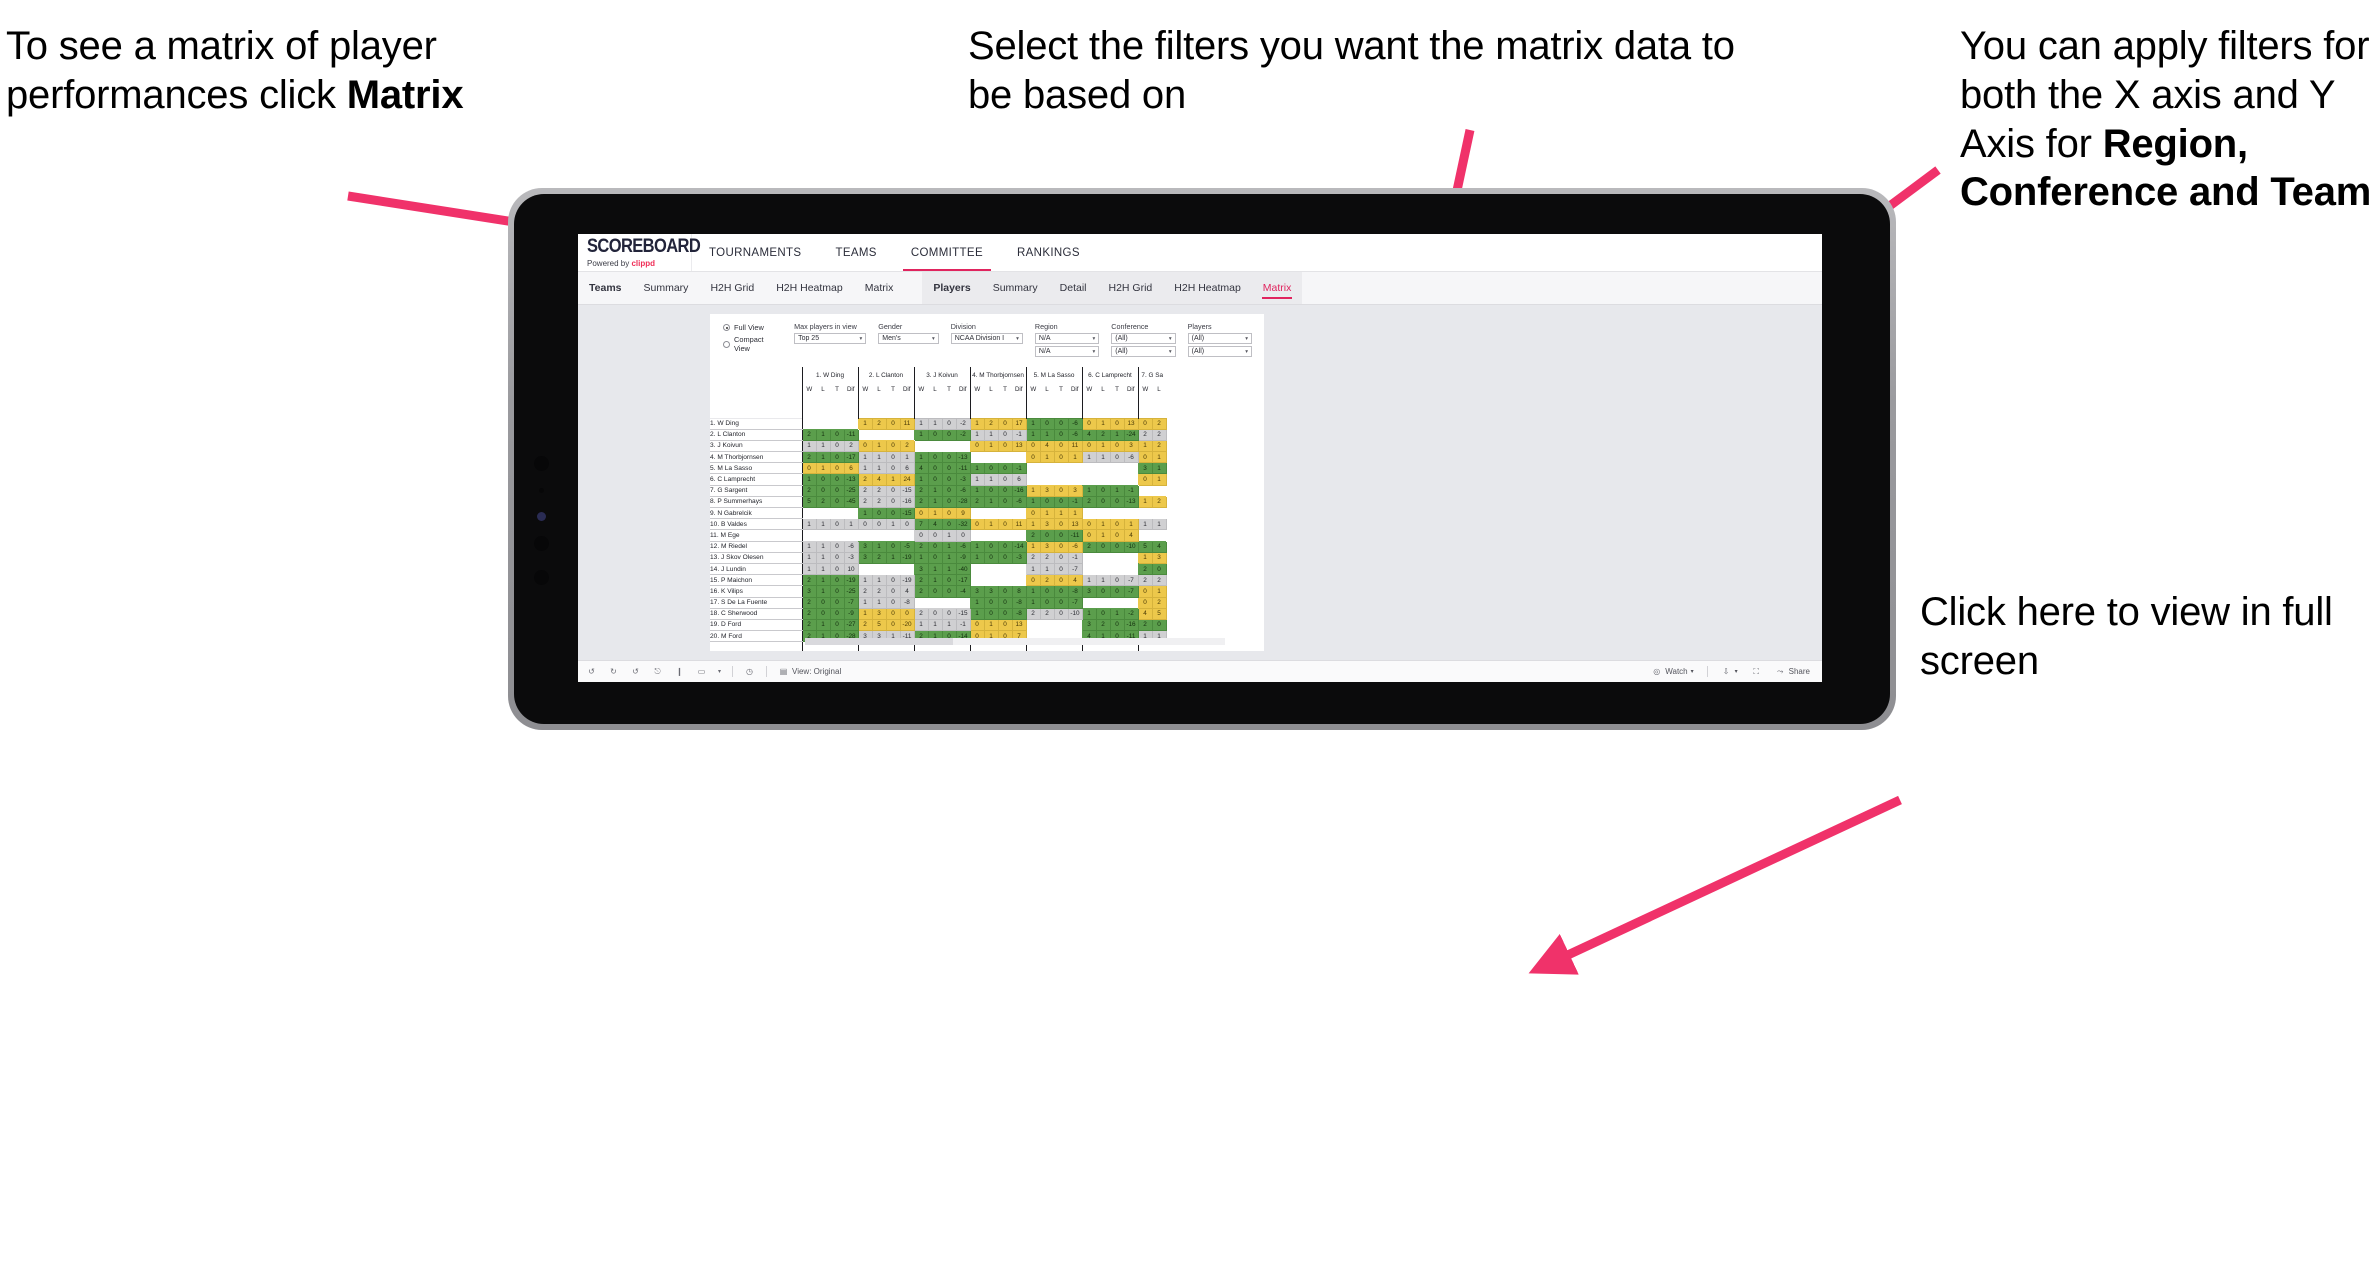 The image size is (2378, 1280). Describe the element at coordinates (1019, 423) in the screenshot. I see `matrix-cell: 17` at that location.